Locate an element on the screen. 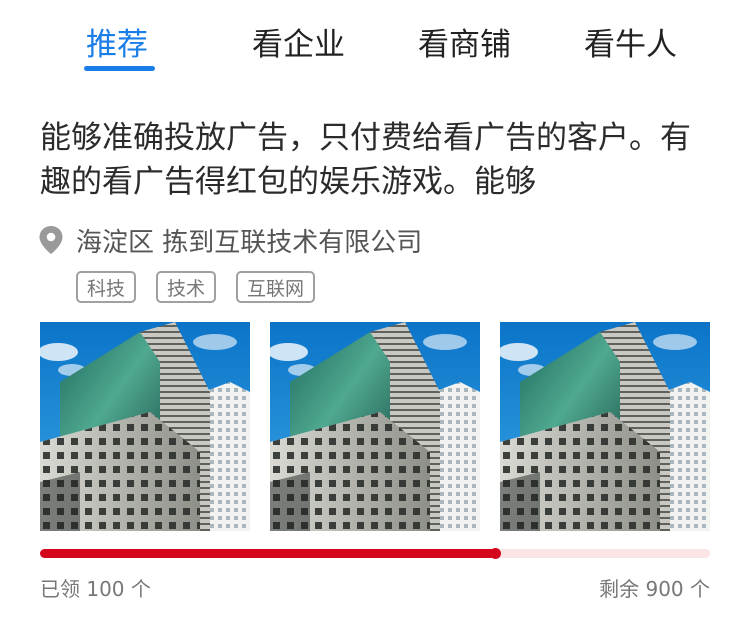 The image size is (750, 627). ad-title: 能够准确投放广告，只付费给看广告的客户。有趣的看广告得红包的娱乐游戏。能够 is located at coordinates (380, 160).